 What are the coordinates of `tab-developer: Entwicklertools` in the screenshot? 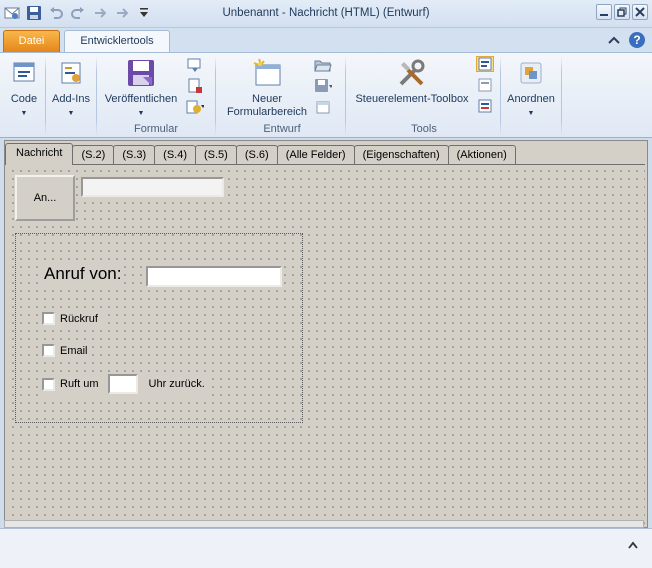 It's located at (117, 41).